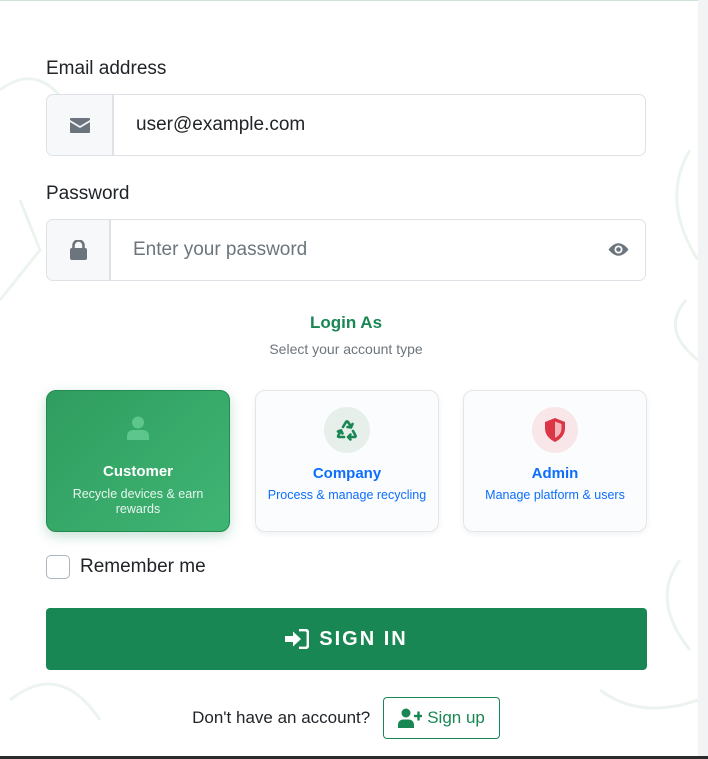 The width and height of the screenshot is (708, 759). I want to click on recycle-icon, so click(346, 430).